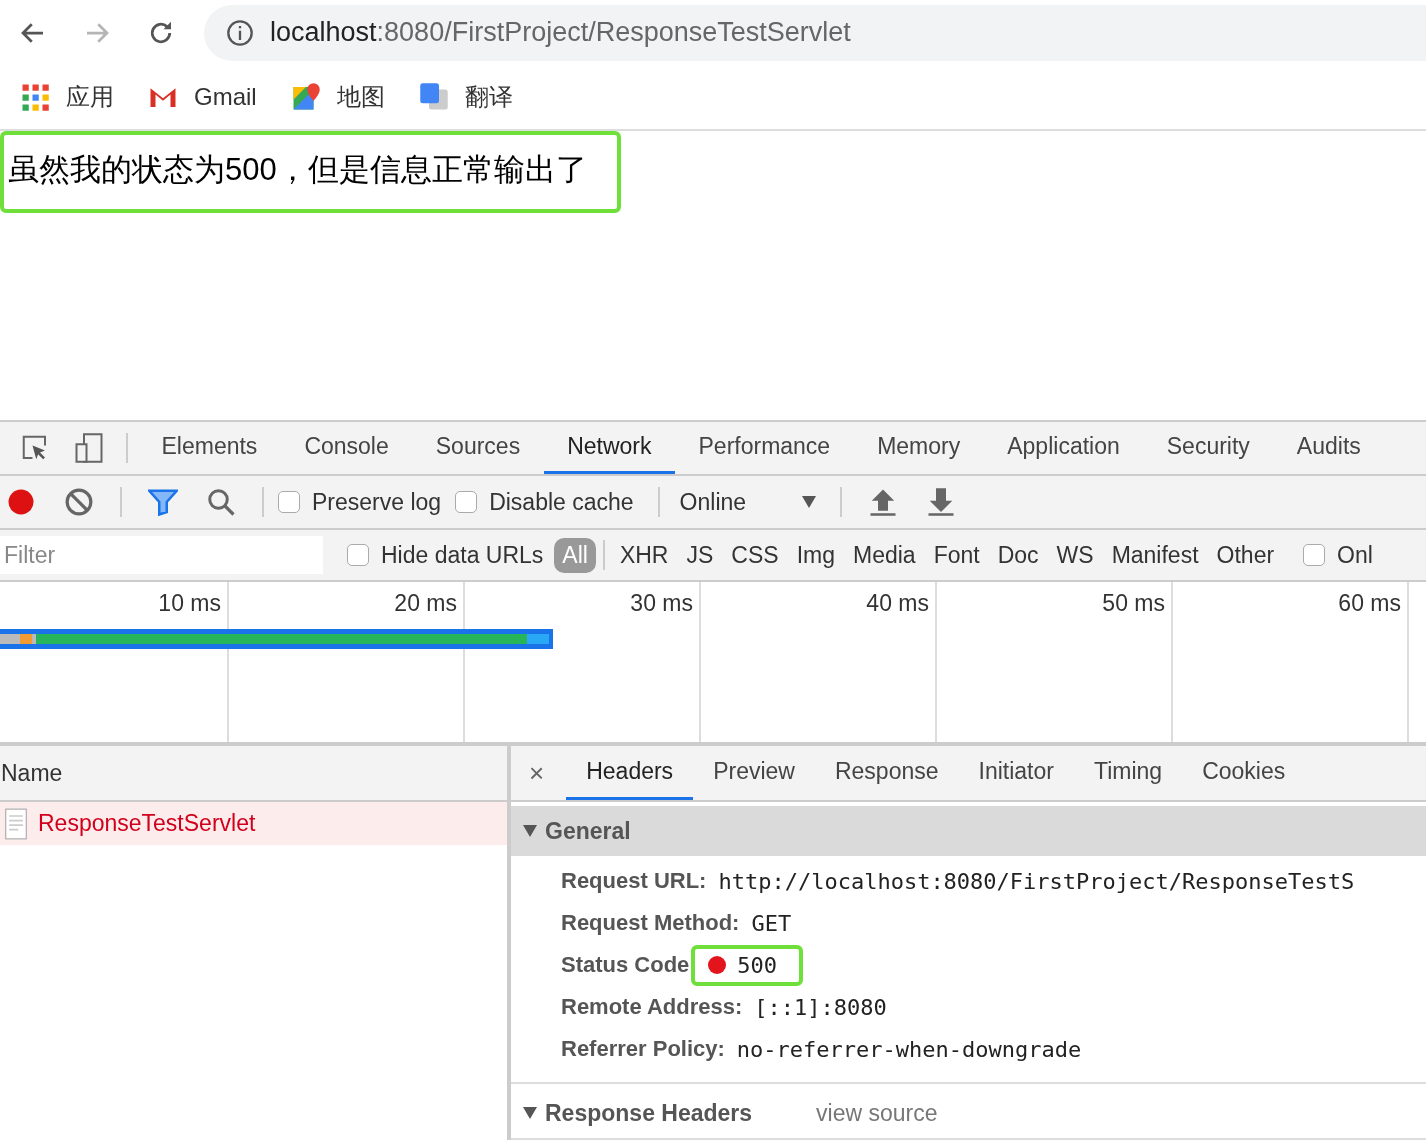 The width and height of the screenshot is (1426, 1140). Describe the element at coordinates (425, 604) in the screenshot. I see `time-tick-label: 20 ms` at that location.